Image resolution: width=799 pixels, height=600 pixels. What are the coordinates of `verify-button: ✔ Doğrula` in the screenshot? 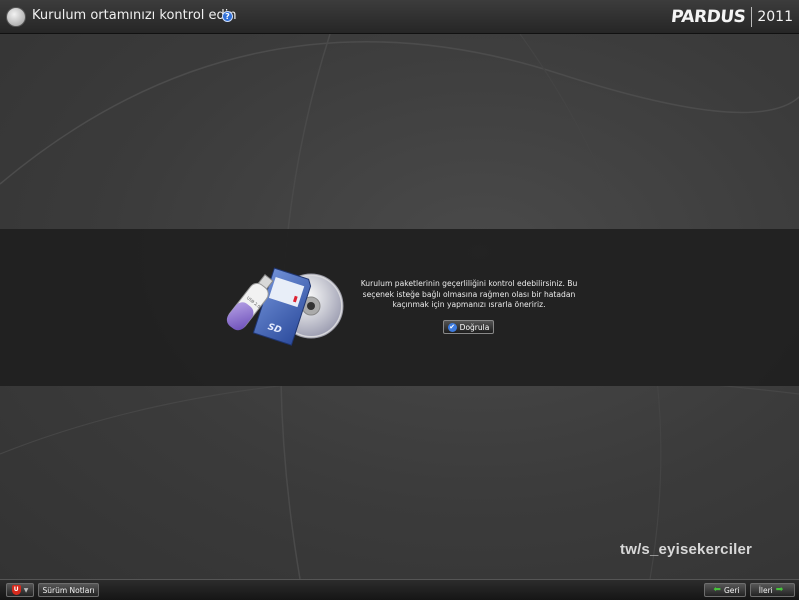 It's located at (468, 327).